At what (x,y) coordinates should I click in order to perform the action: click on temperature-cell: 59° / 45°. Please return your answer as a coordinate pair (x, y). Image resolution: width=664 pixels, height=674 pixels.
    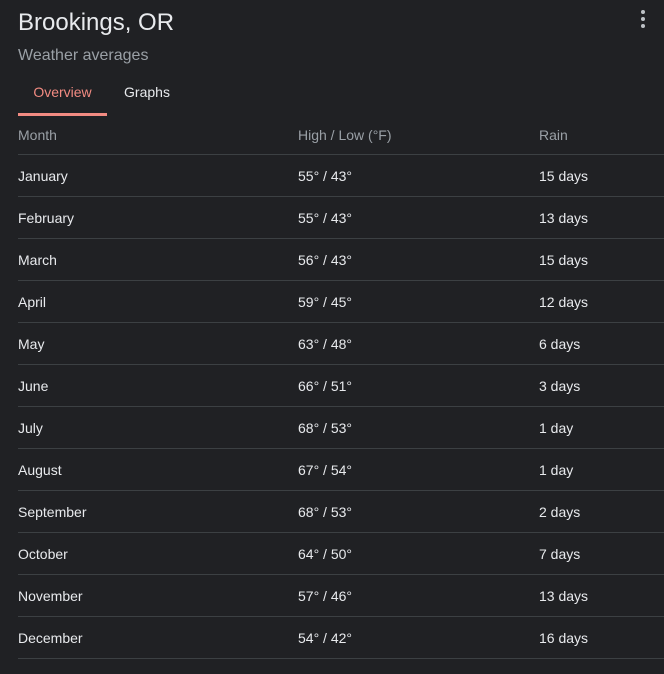
    Looking at the image, I should click on (325, 302).